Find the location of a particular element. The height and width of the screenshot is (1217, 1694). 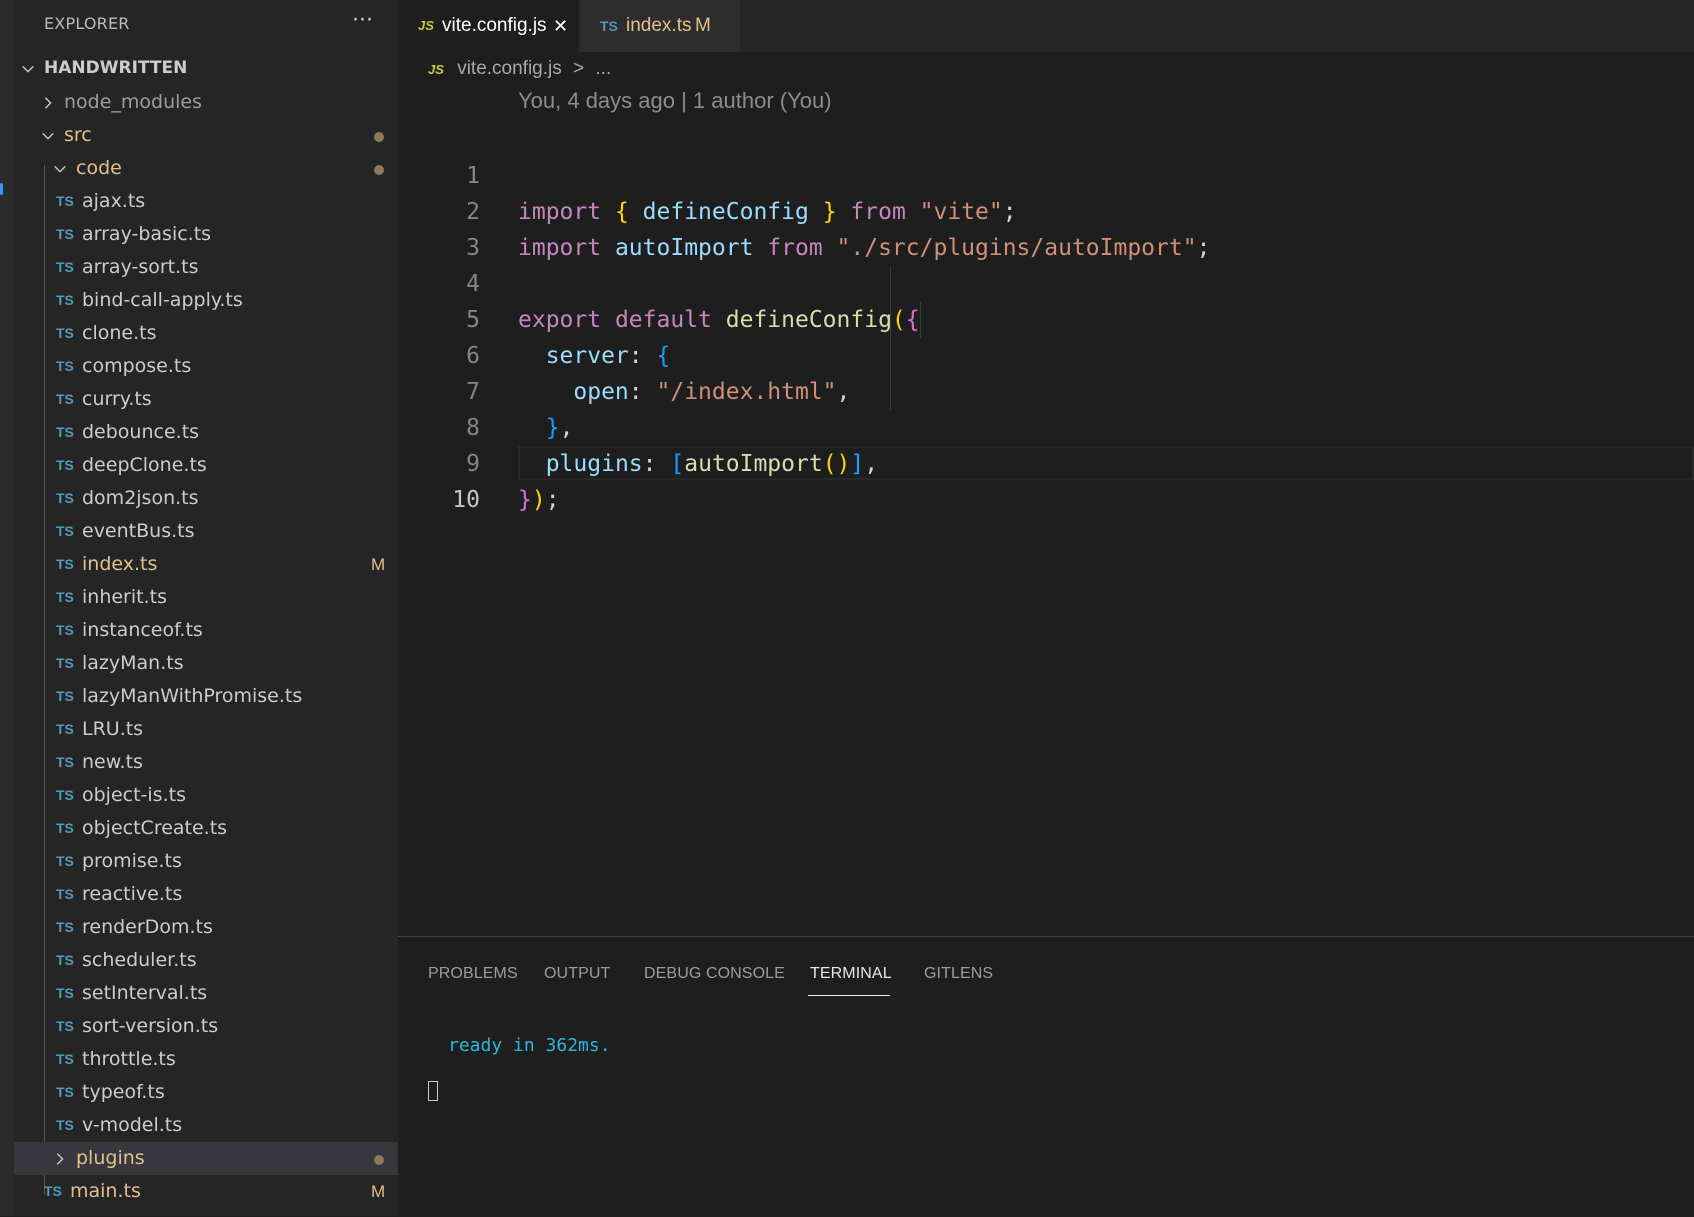

file-debounce-ts: TS debounce.ts is located at coordinates (206, 432).